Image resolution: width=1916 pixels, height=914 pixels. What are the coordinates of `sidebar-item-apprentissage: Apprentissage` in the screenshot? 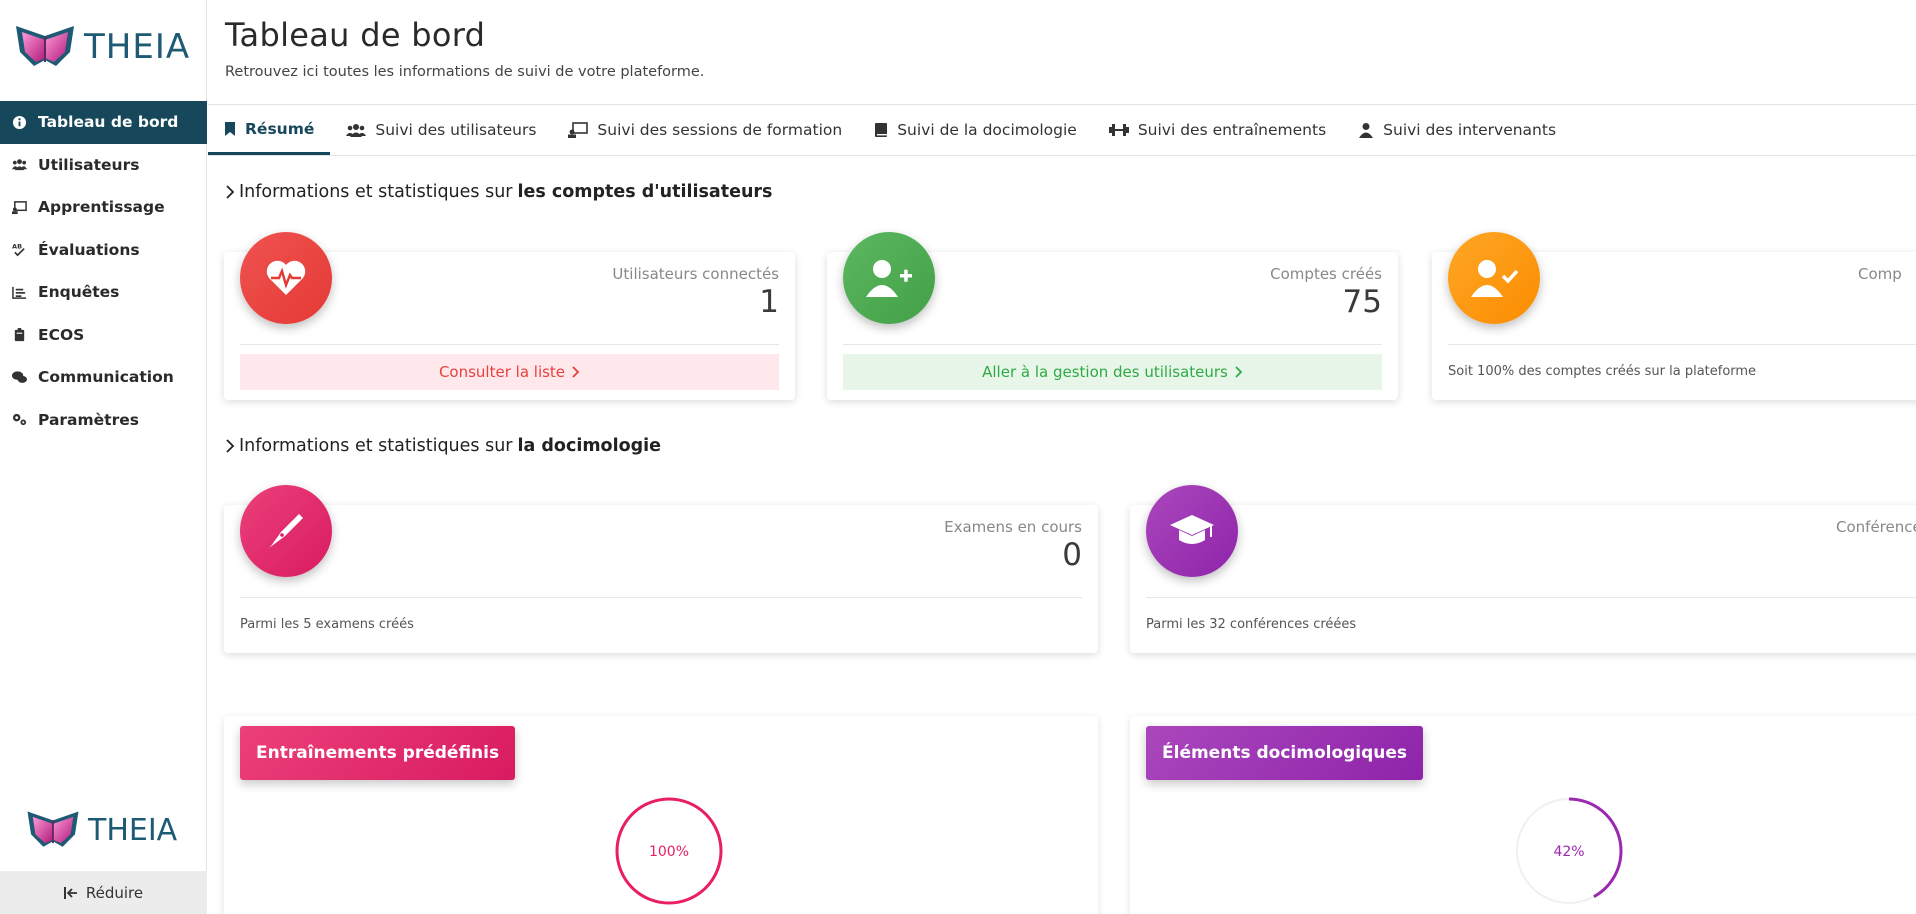 It's located at (103, 207).